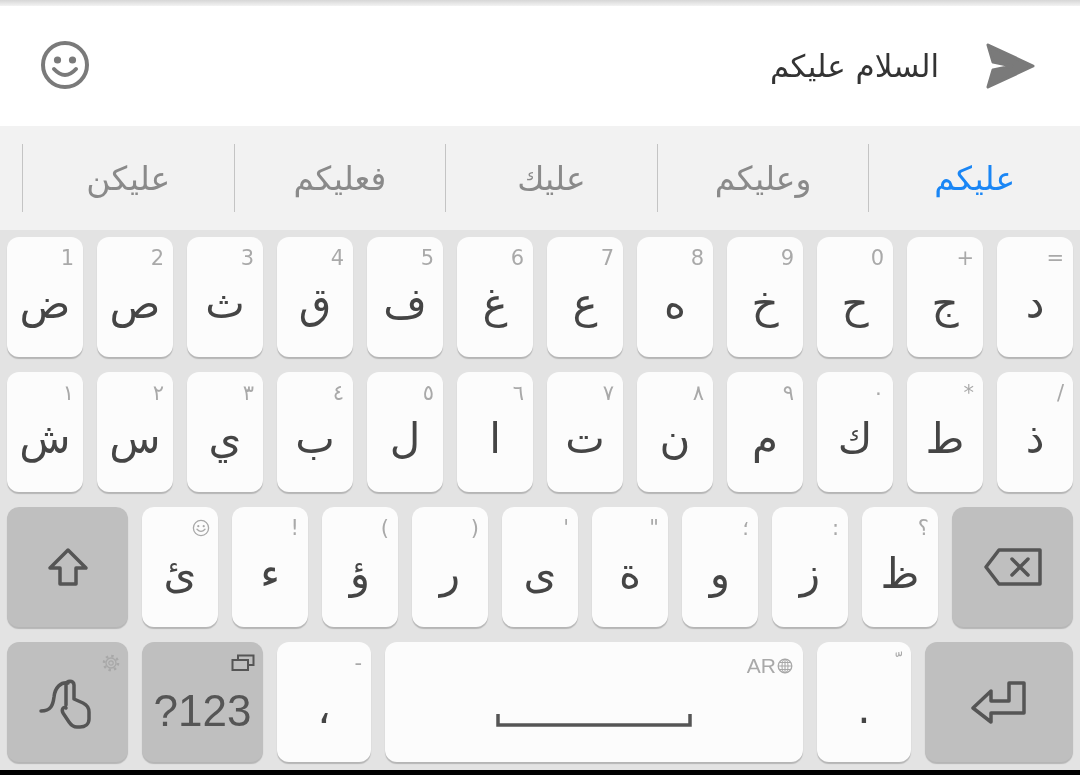 The width and height of the screenshot is (1080, 775). What do you see at coordinates (384, 528) in the screenshot?
I see `key-hint: (` at bounding box center [384, 528].